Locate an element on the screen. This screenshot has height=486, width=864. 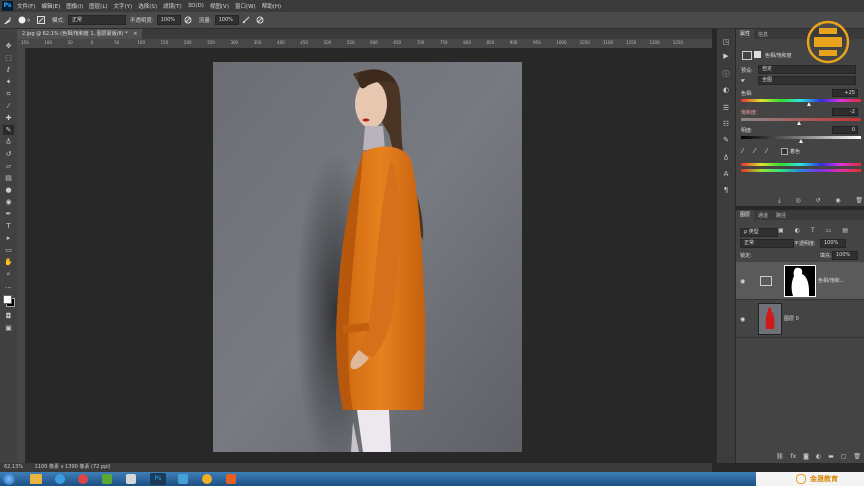
new-layer-icon: ▢ is located at coordinates (844, 457).